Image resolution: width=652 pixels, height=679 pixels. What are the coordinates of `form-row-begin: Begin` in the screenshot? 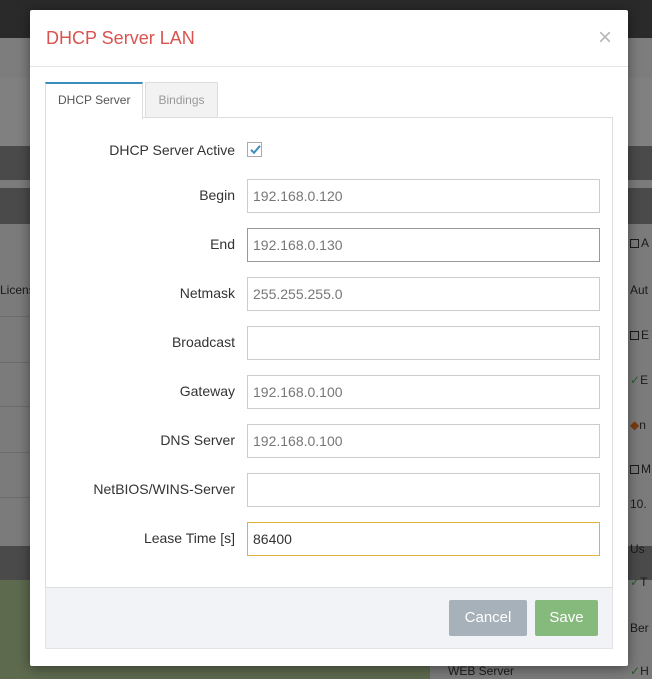 It's located at (330, 196).